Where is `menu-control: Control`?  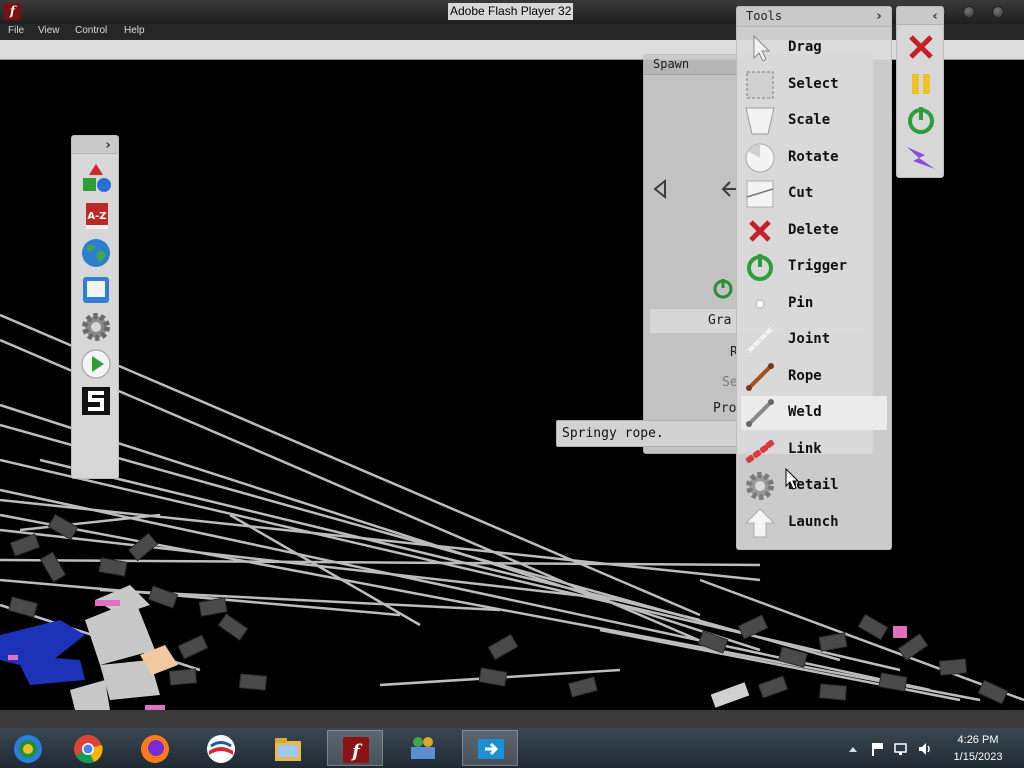 menu-control: Control is located at coordinates (91, 30).